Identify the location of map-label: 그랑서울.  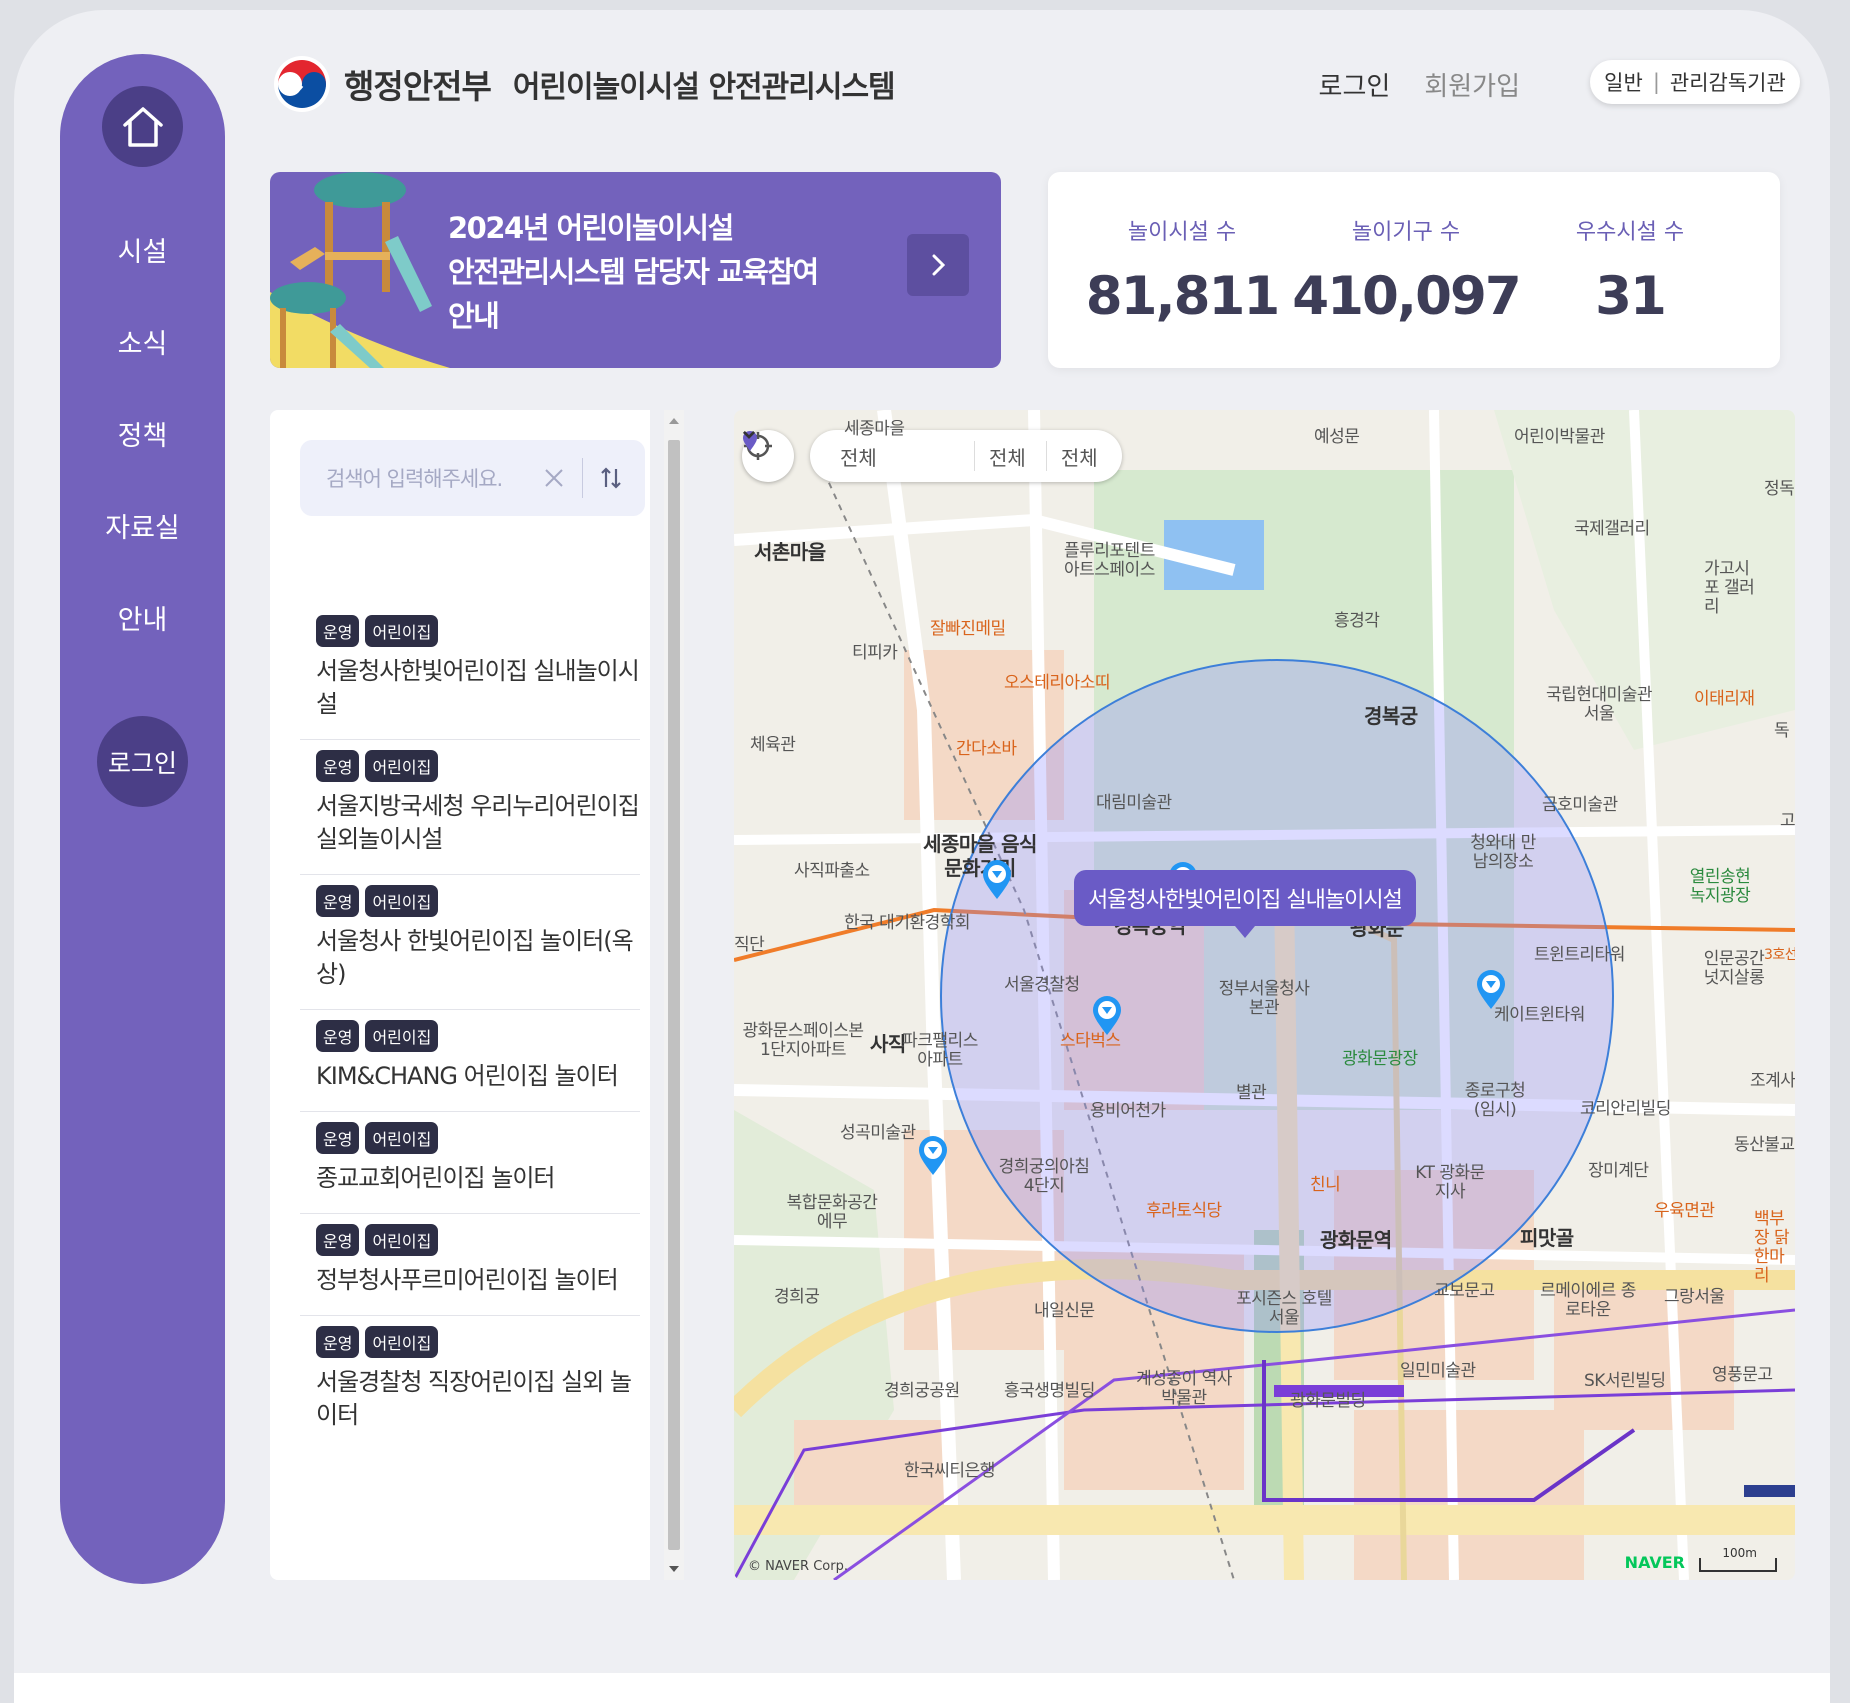
(1694, 1297).